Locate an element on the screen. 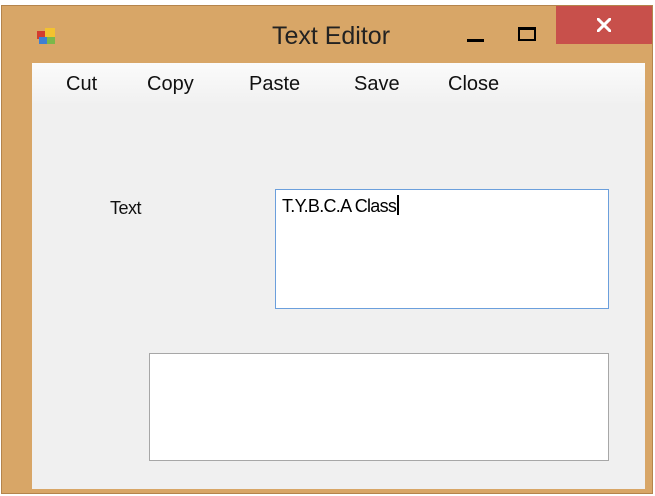 This screenshot has height=496, width=655. text-caret is located at coordinates (398, 205).